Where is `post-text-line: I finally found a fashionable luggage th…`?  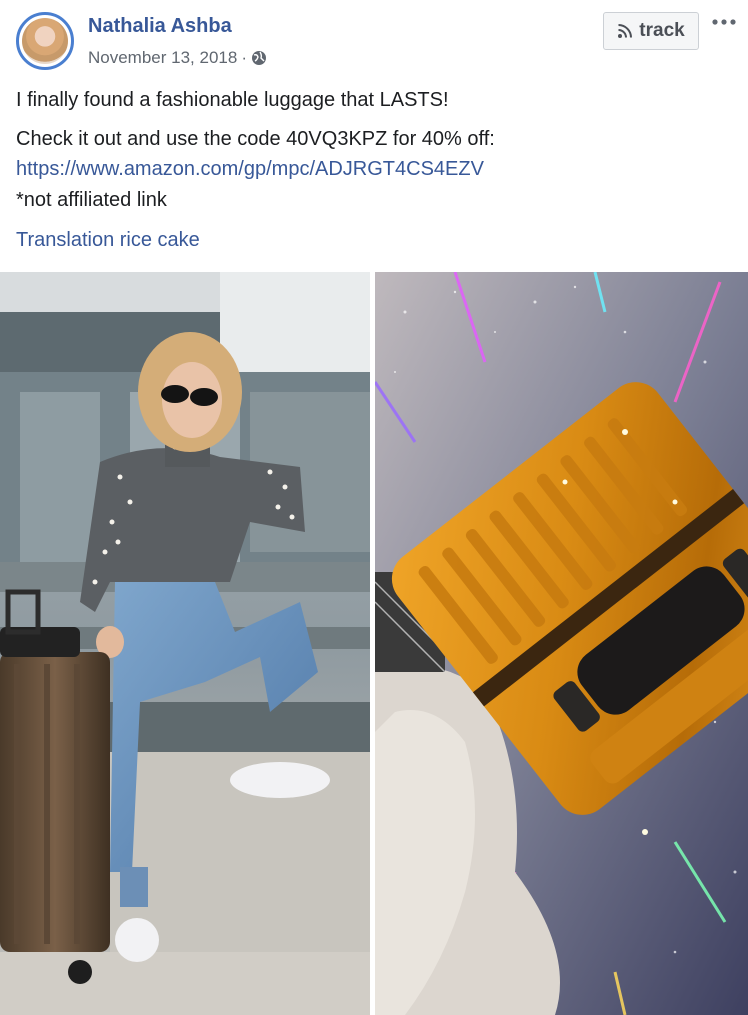 post-text-line: I finally found a fashionable luggage th… is located at coordinates (232, 100).